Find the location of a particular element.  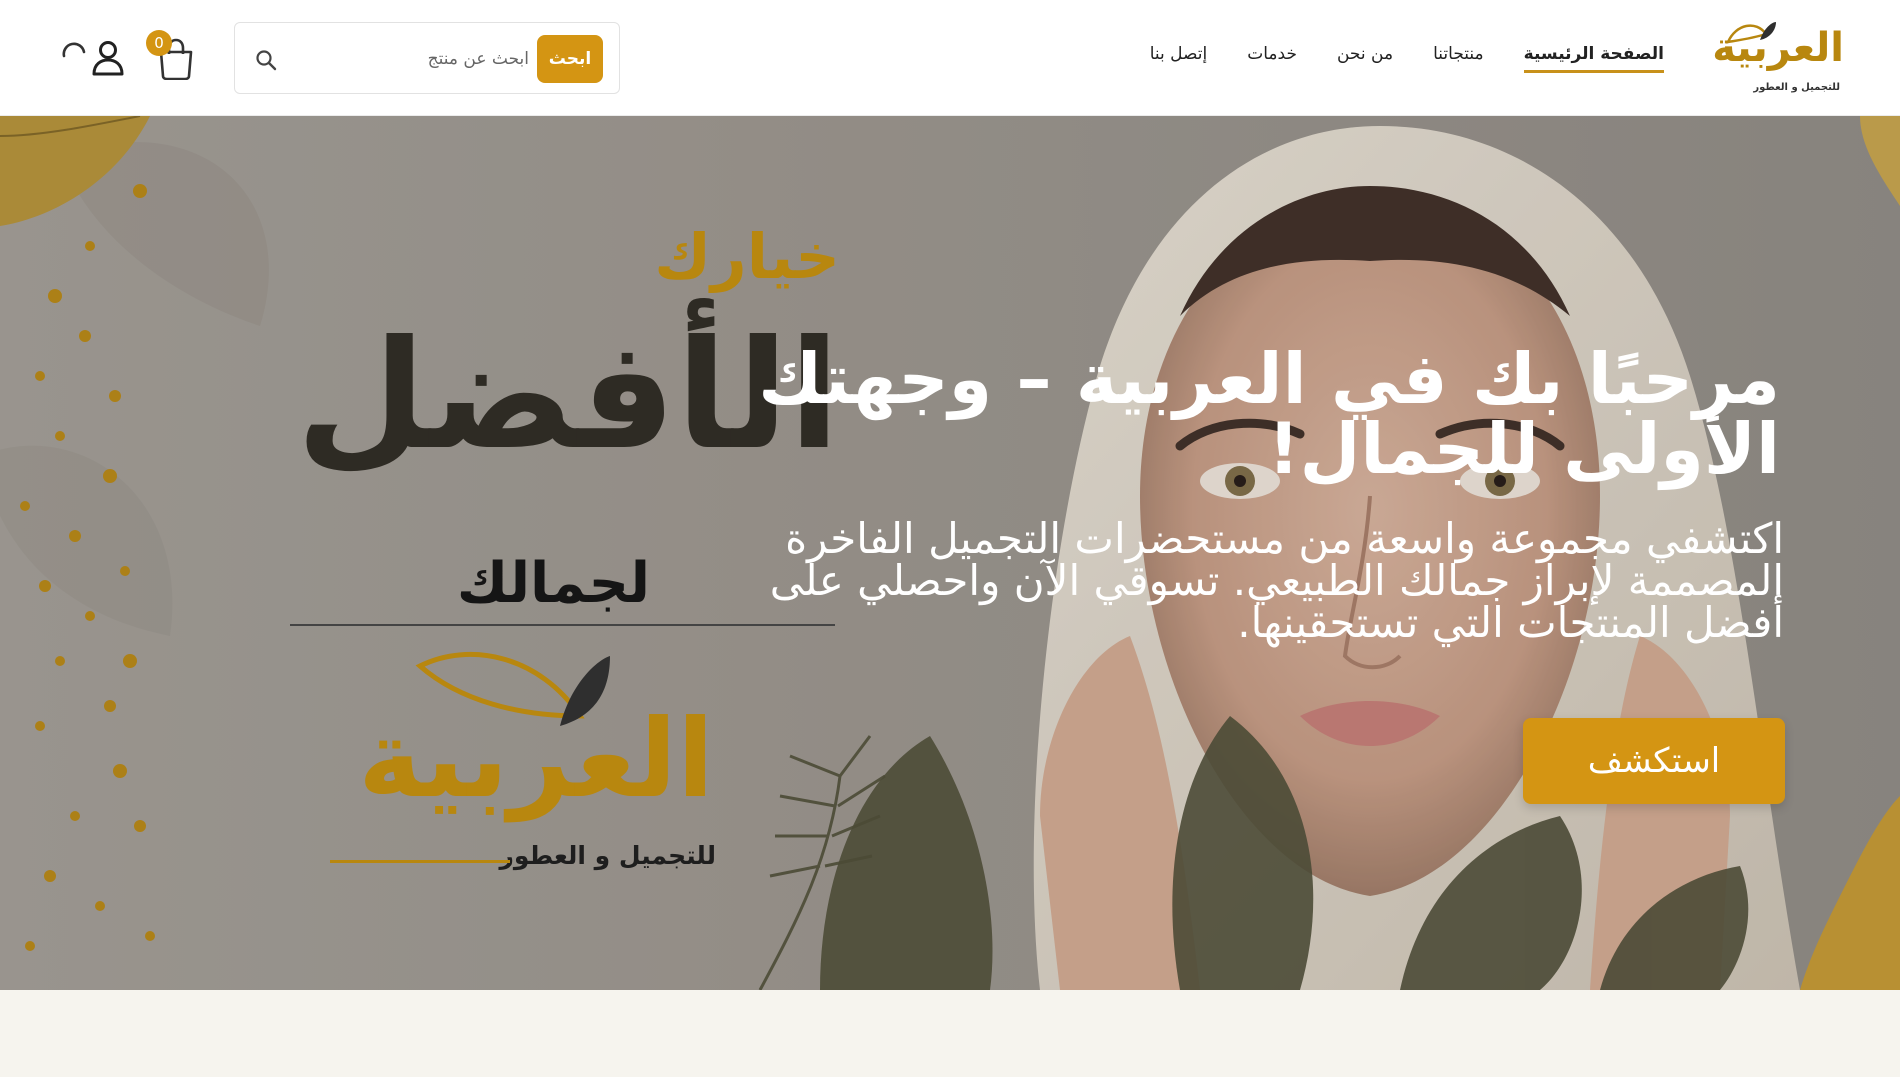

explore-button: استكشف is located at coordinates (1654, 761).